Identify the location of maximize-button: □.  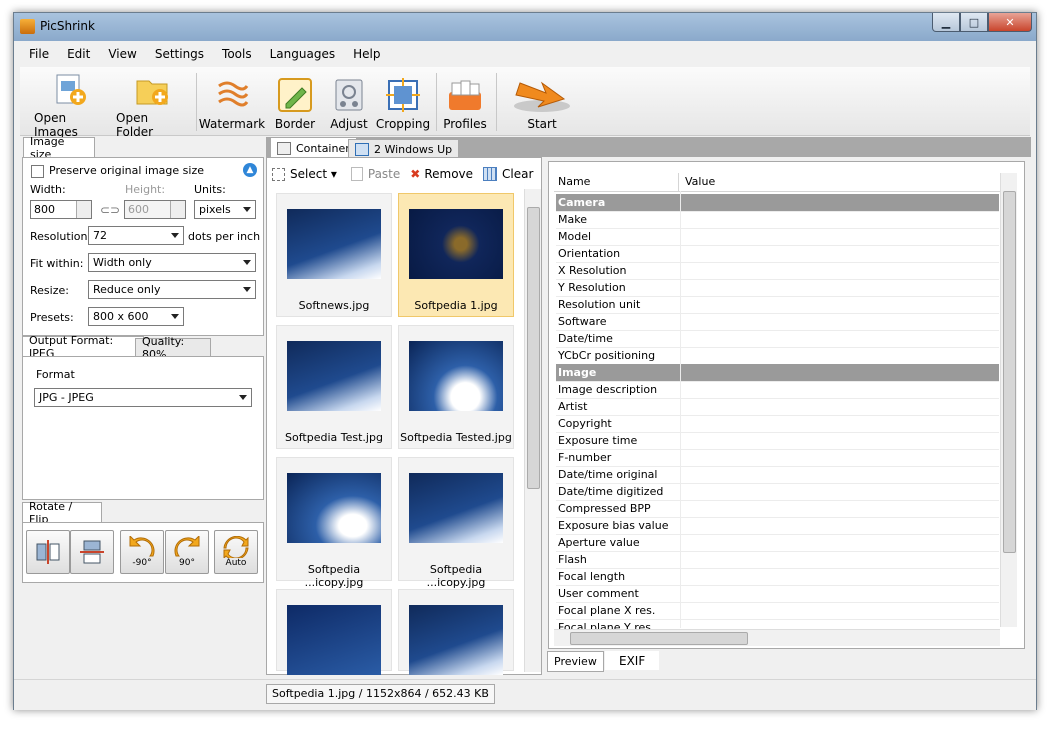
(974, 22).